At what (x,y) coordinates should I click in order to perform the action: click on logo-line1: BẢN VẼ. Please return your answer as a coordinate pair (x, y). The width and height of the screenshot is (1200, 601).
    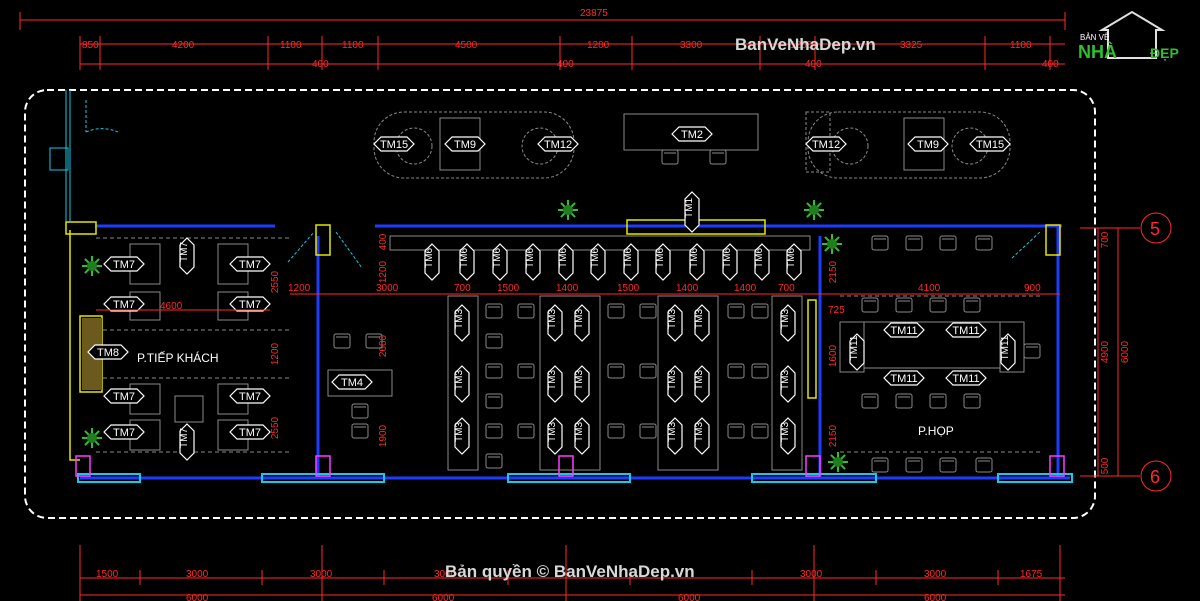
    Looking at the image, I should click on (1094, 37).